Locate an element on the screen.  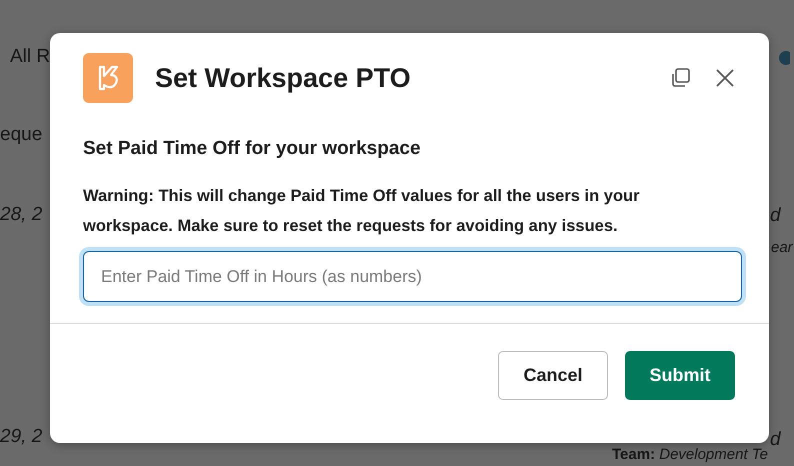
background-text: ear is located at coordinates (782, 248).